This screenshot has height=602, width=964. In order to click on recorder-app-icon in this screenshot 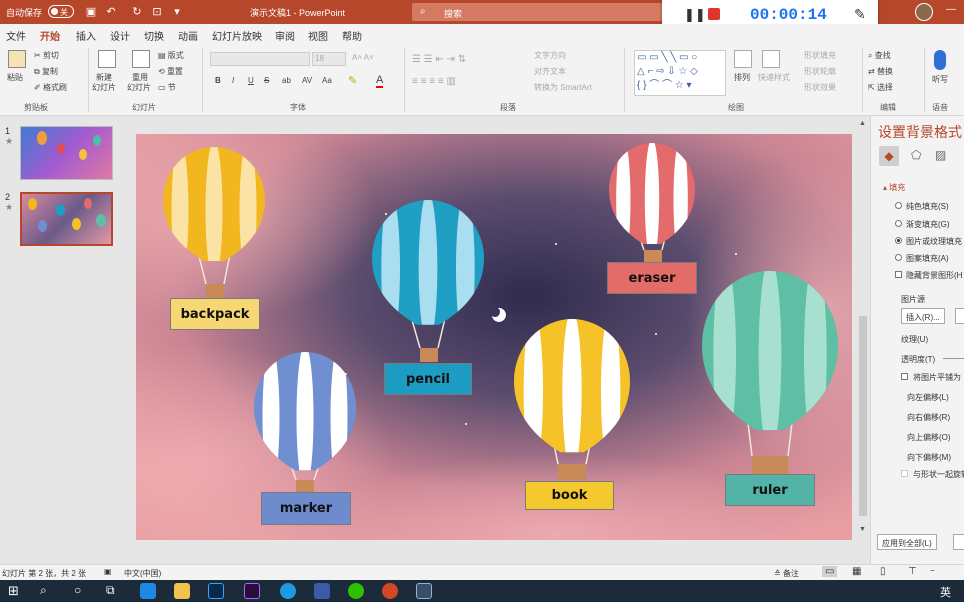, I will do `click(424, 591)`.